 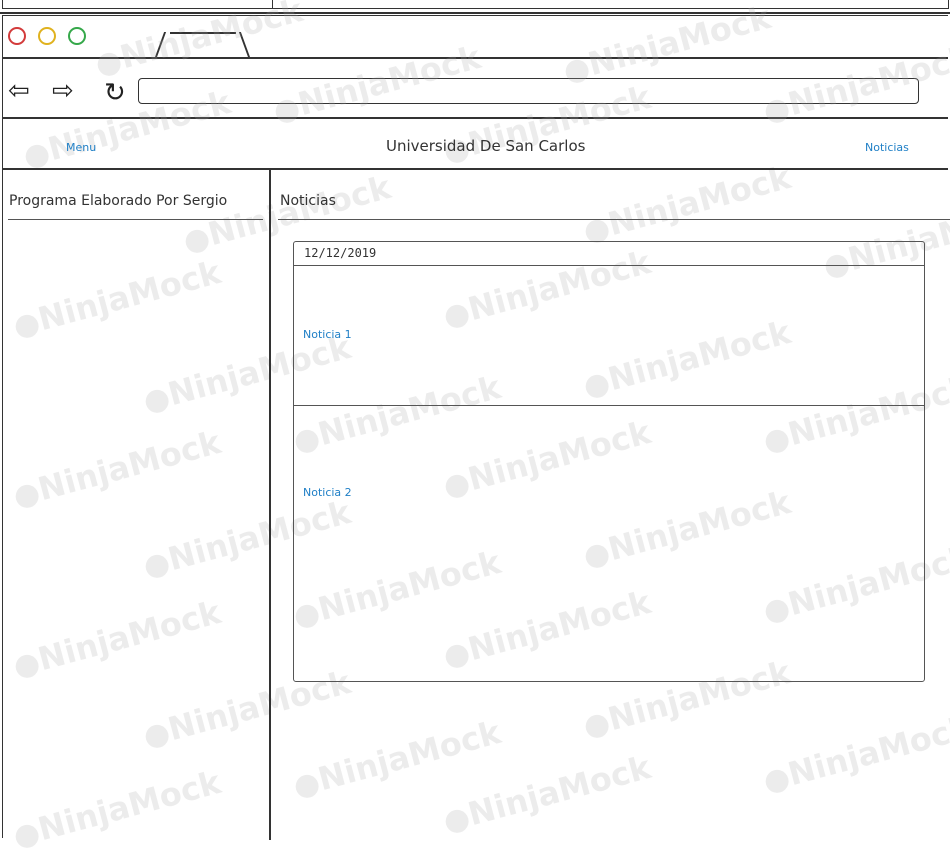 I want to click on header-divider, so click(x=475, y=169).